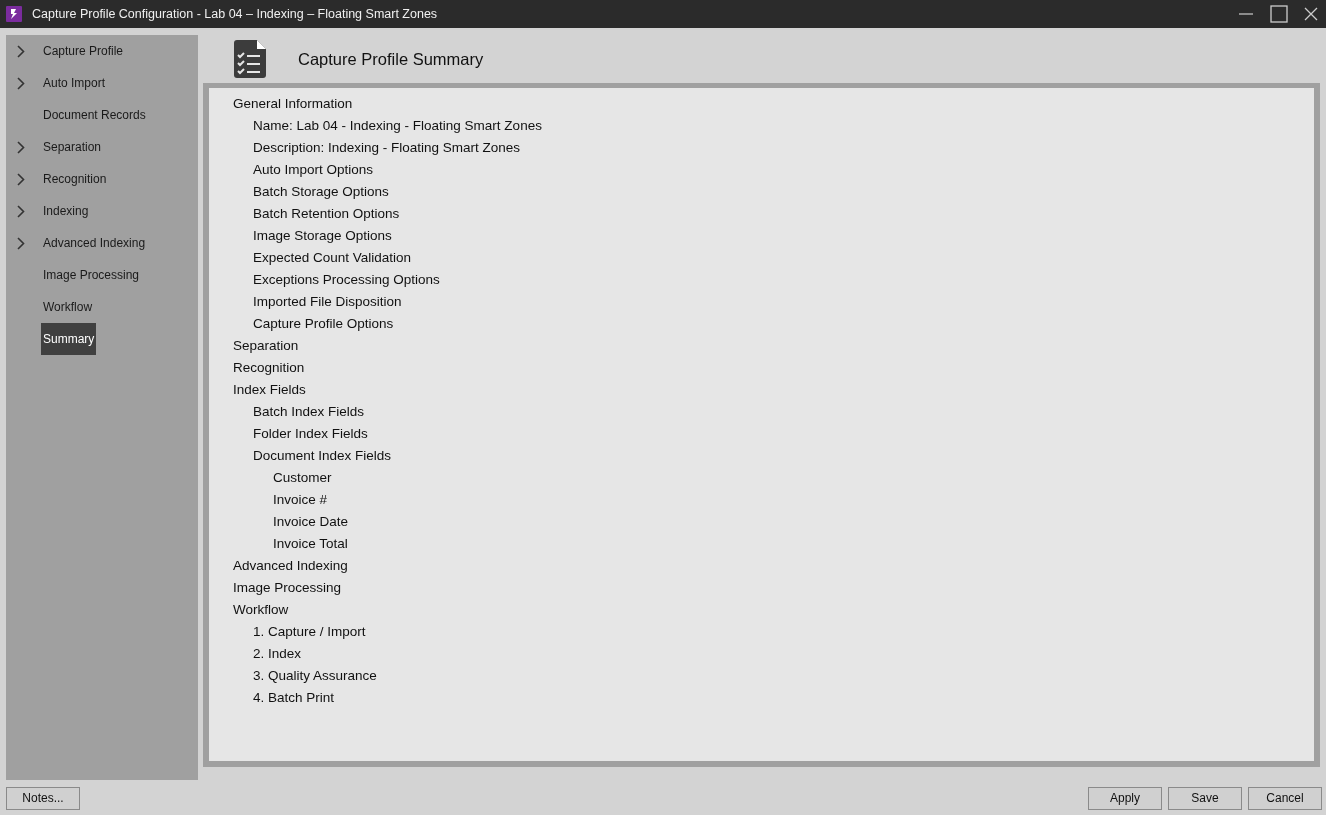 This screenshot has width=1326, height=815. Describe the element at coordinates (327, 301) in the screenshot. I see `tree-item: Imported File Disposition` at that location.